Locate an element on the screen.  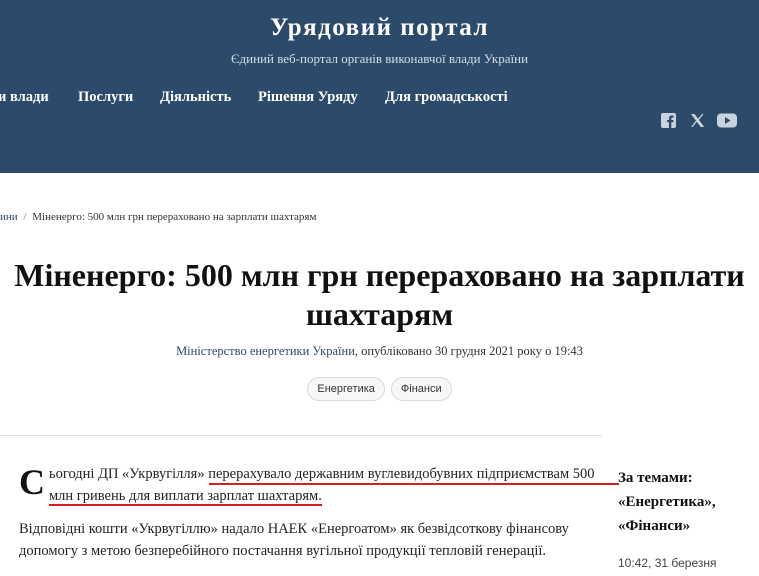
related-heading-line-1: За темами: is located at coordinates (655, 478).